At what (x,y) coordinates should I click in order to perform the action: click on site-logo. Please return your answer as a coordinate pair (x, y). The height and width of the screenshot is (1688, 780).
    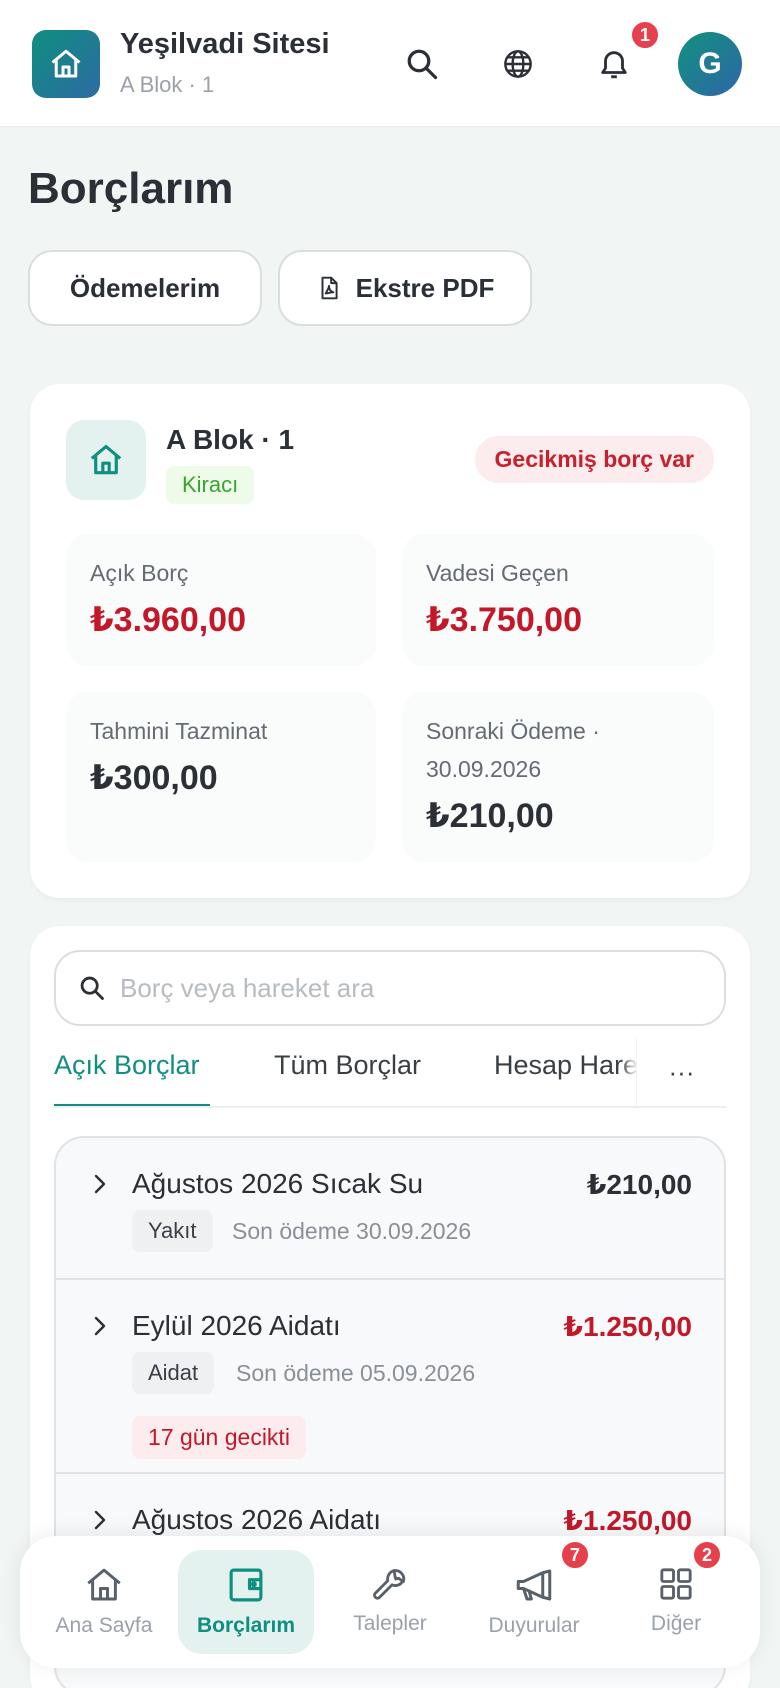
    Looking at the image, I should click on (66, 64).